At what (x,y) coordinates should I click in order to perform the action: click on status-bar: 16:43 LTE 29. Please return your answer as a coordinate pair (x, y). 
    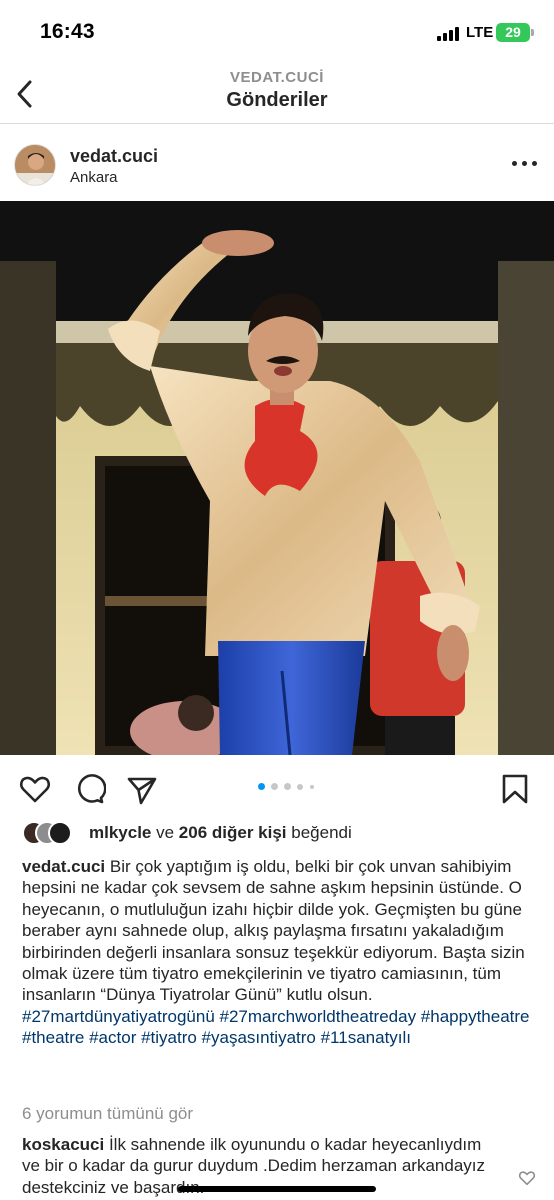
    Looking at the image, I should click on (277, 33).